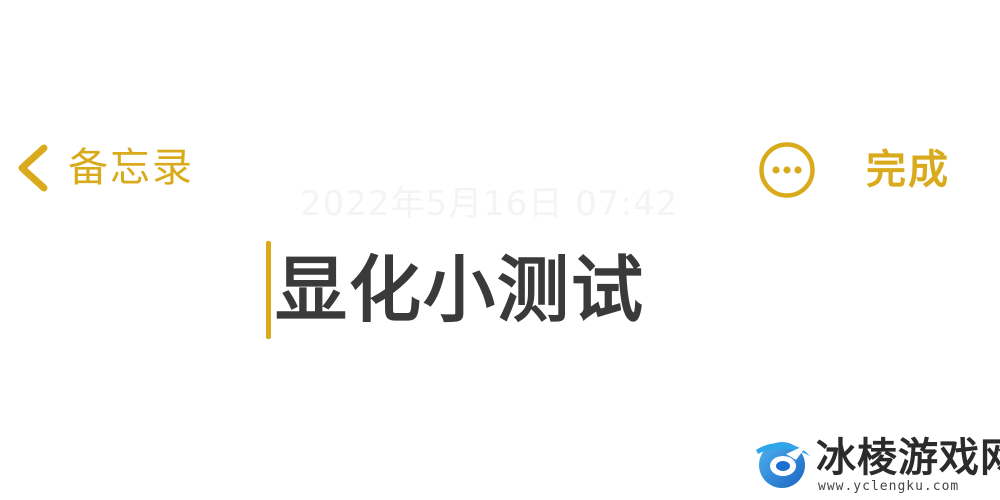 The image size is (1000, 500). What do you see at coordinates (268, 290) in the screenshot?
I see `text-cursor` at bounding box center [268, 290].